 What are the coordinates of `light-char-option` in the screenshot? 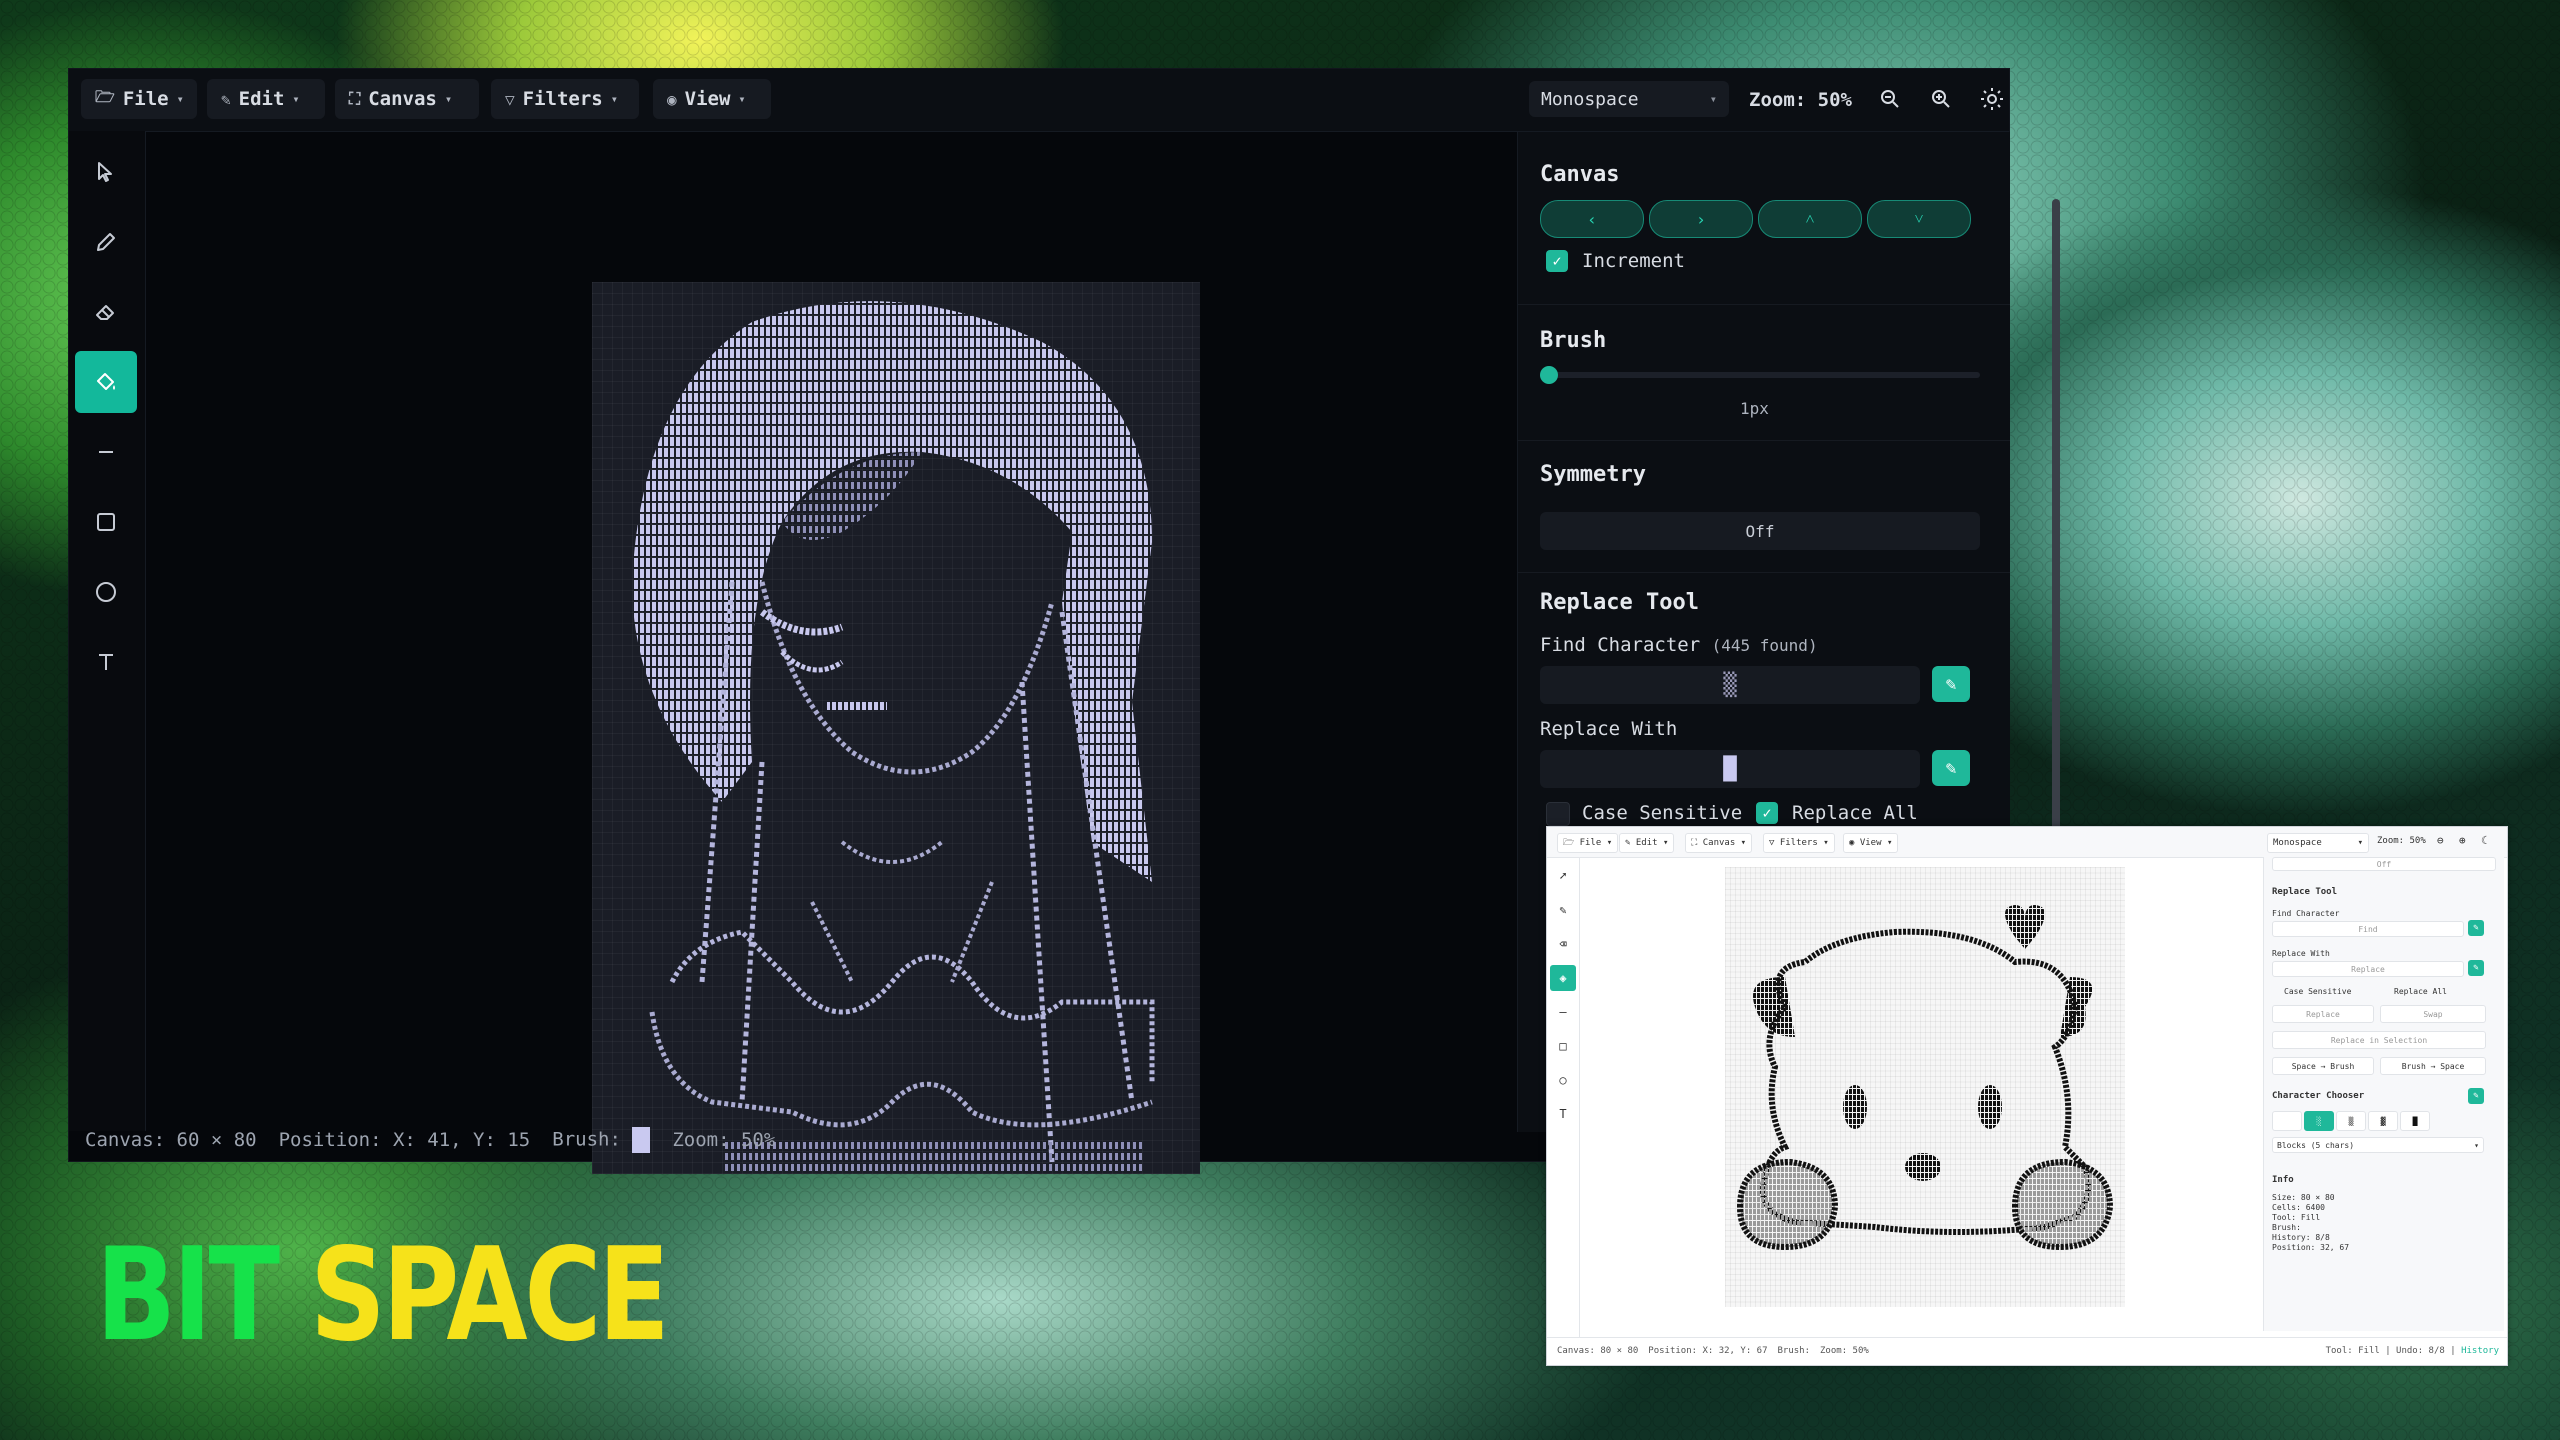 It's located at (2287, 1121).